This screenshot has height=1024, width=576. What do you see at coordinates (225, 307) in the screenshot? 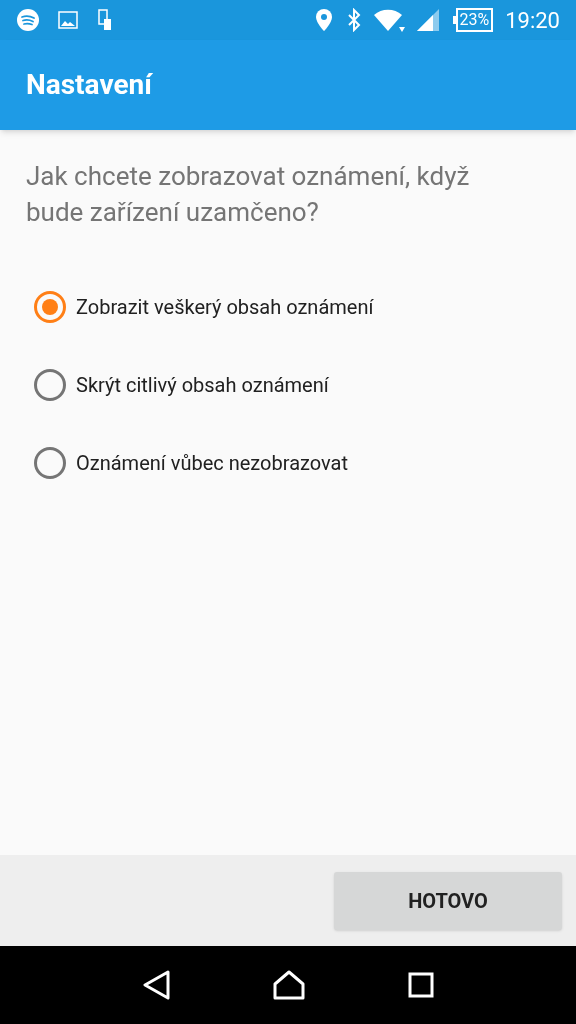
I see `option-label: Zobrazit veškerý obsah oznámení` at bounding box center [225, 307].